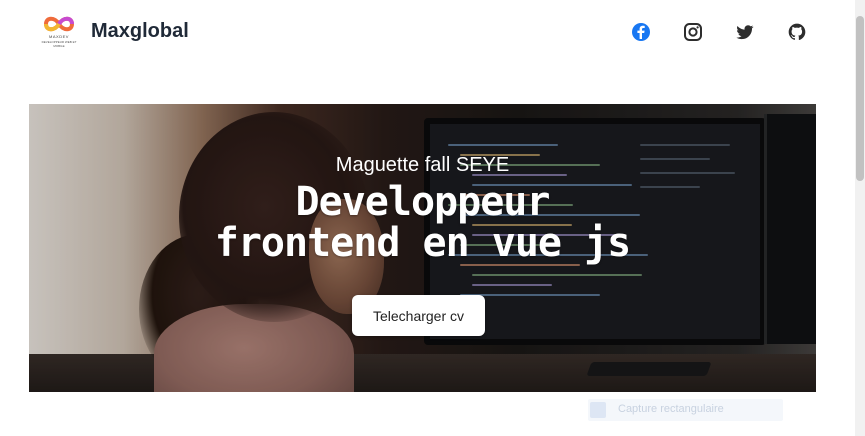  I want to click on twitter-icon, so click(745, 32).